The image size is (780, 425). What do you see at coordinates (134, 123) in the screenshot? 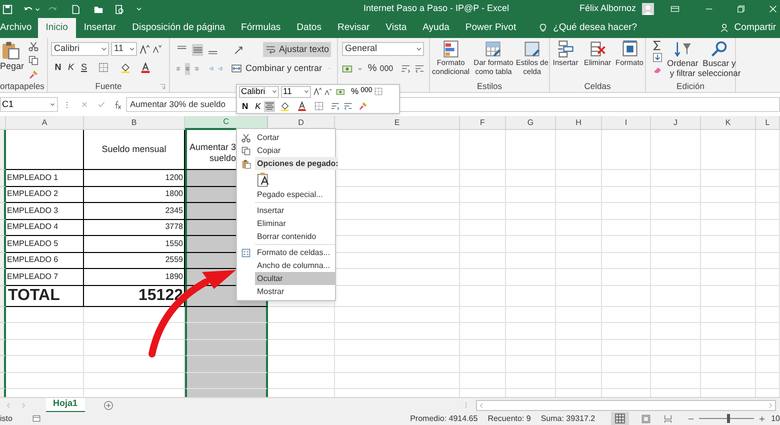
I see `column-header: B` at bounding box center [134, 123].